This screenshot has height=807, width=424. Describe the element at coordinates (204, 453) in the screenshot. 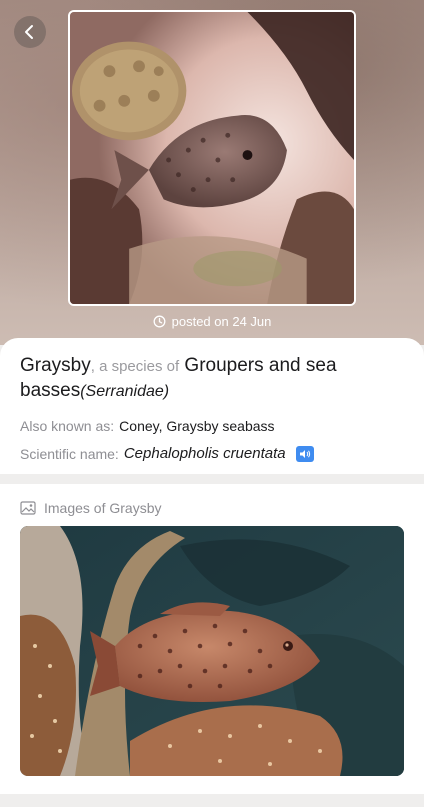

I see `sci-value: Cephalopholis cruentata` at that location.